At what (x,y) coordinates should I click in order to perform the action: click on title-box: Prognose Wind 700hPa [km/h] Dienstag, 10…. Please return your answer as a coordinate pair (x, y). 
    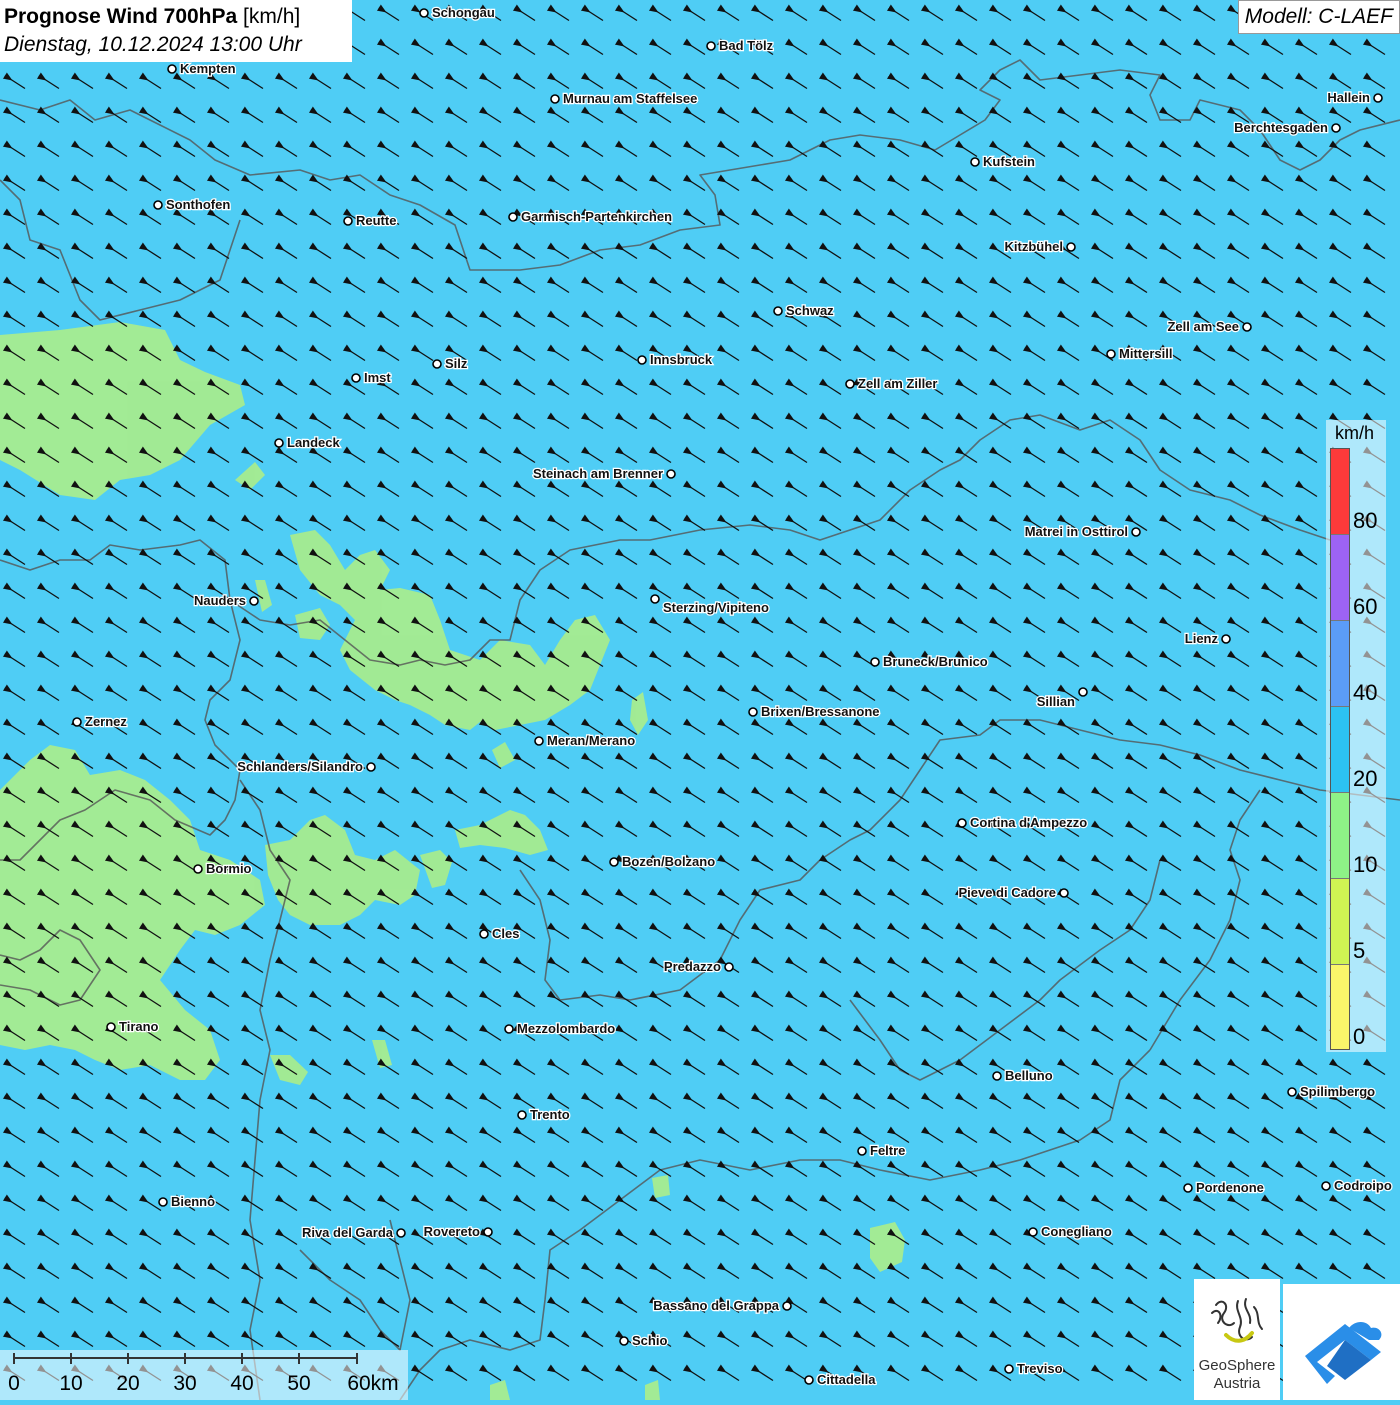
    Looking at the image, I should click on (176, 31).